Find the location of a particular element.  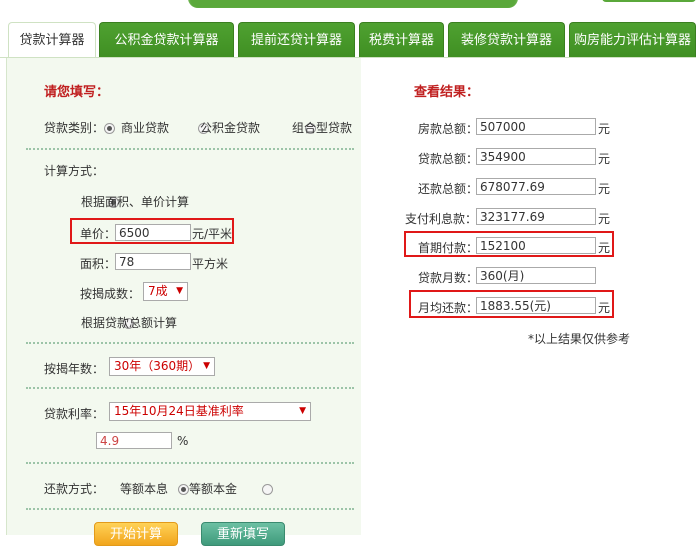

form-title: 请您填写： is located at coordinates (77, 92).